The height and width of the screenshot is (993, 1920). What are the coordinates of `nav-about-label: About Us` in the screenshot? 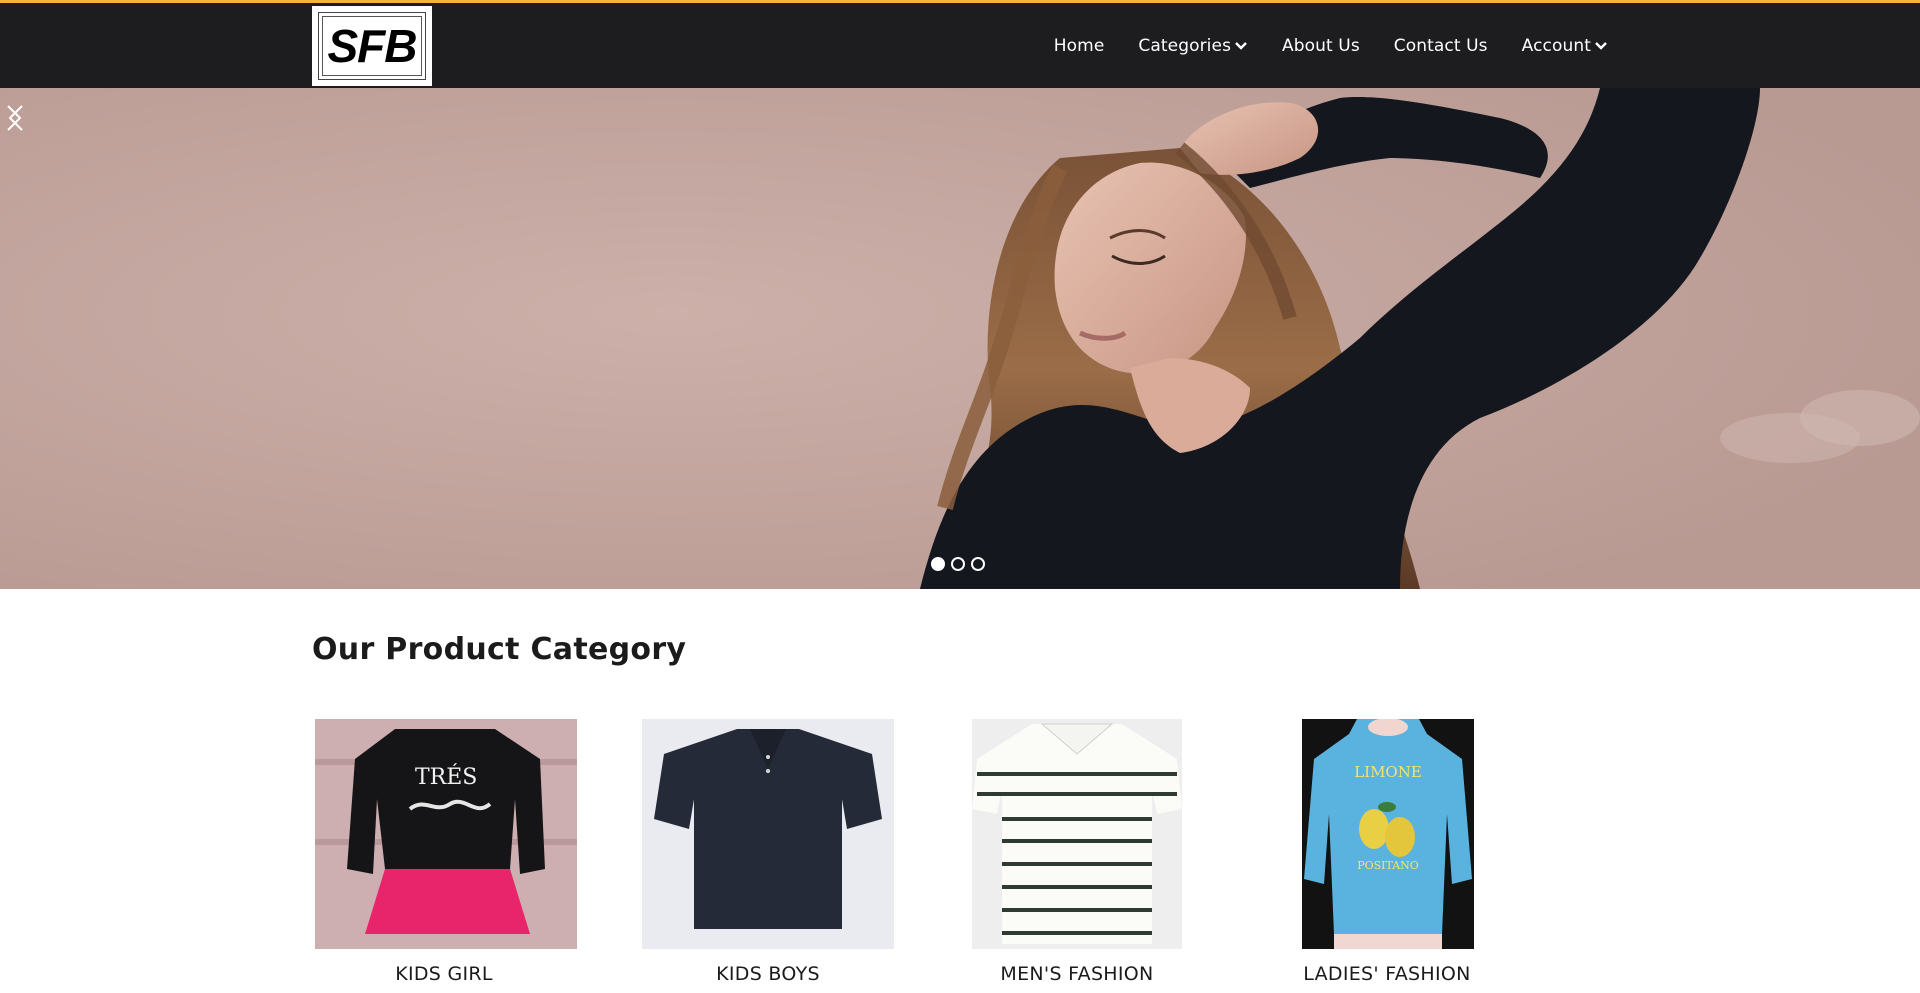 It's located at (1321, 45).